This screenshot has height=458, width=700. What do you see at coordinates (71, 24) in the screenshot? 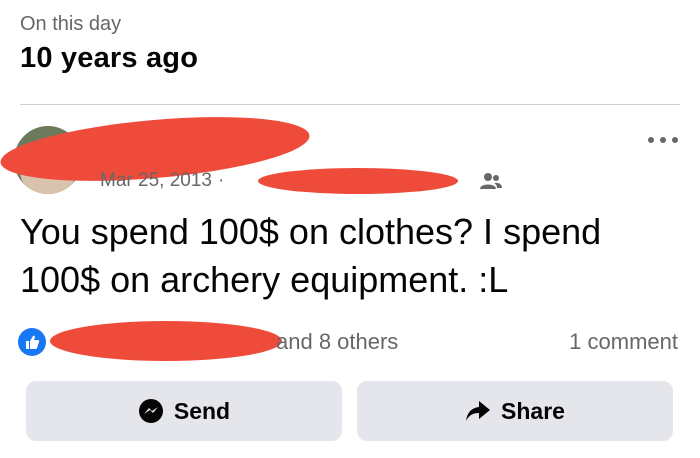
I see `memory-label: On this day` at bounding box center [71, 24].